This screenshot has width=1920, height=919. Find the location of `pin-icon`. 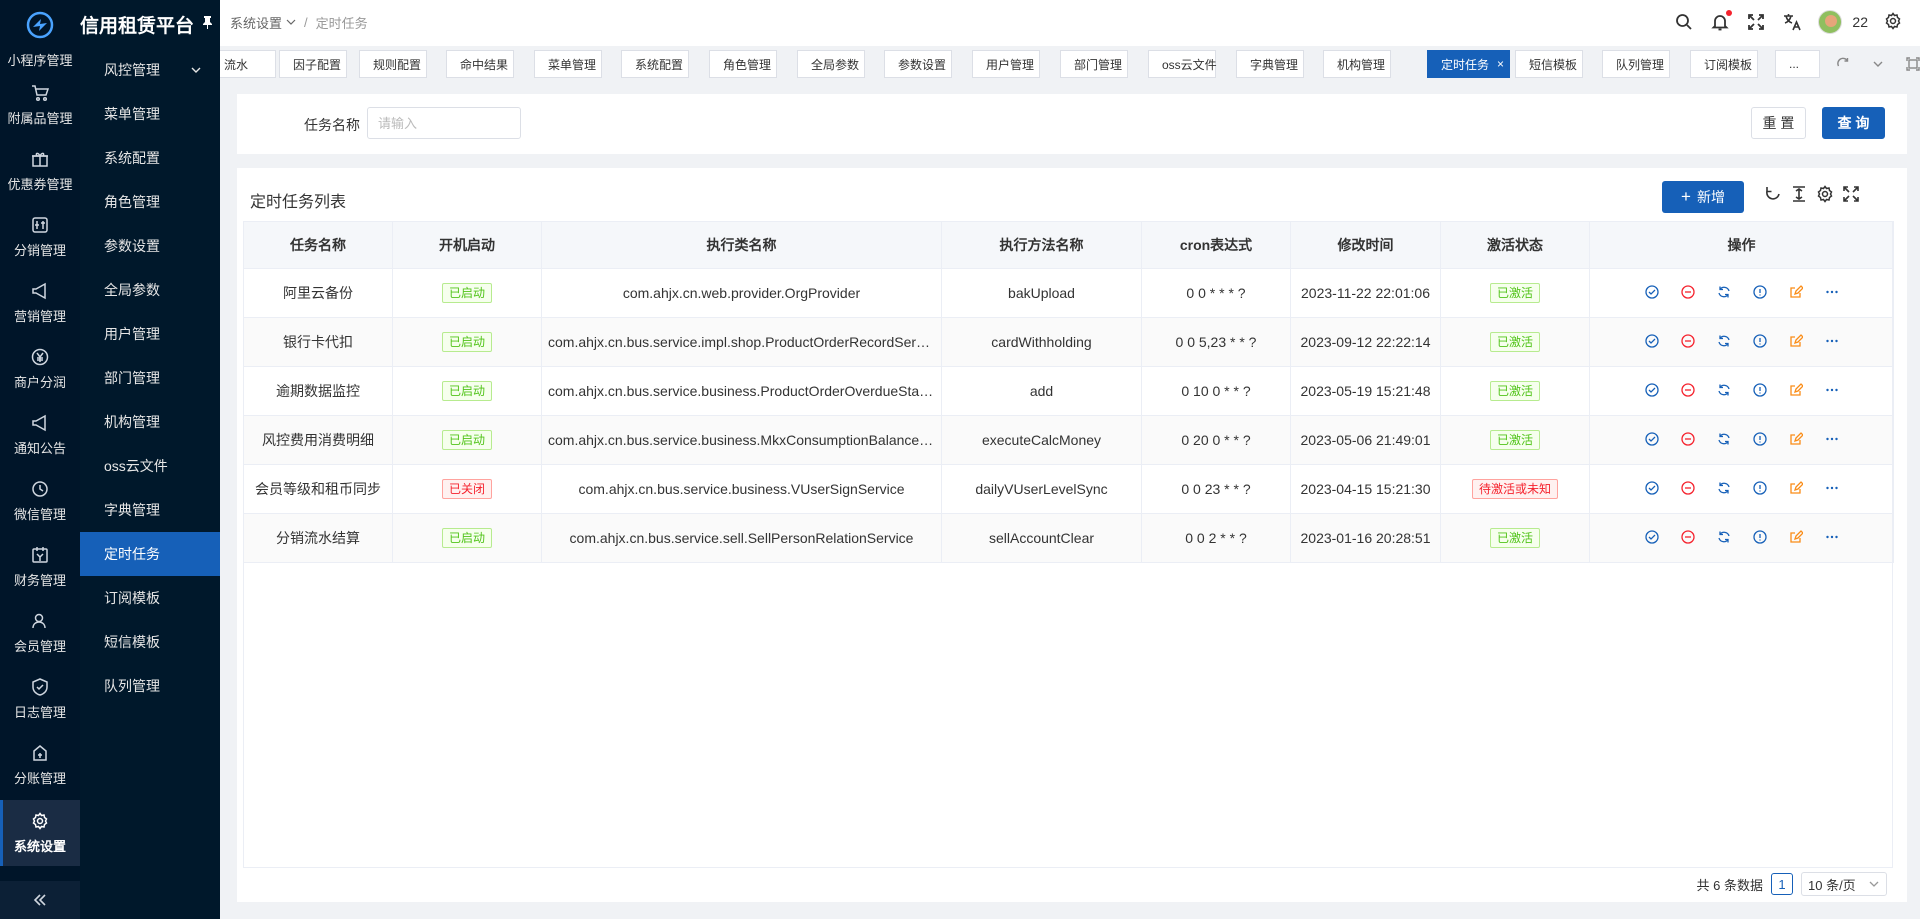

pin-icon is located at coordinates (207, 24).